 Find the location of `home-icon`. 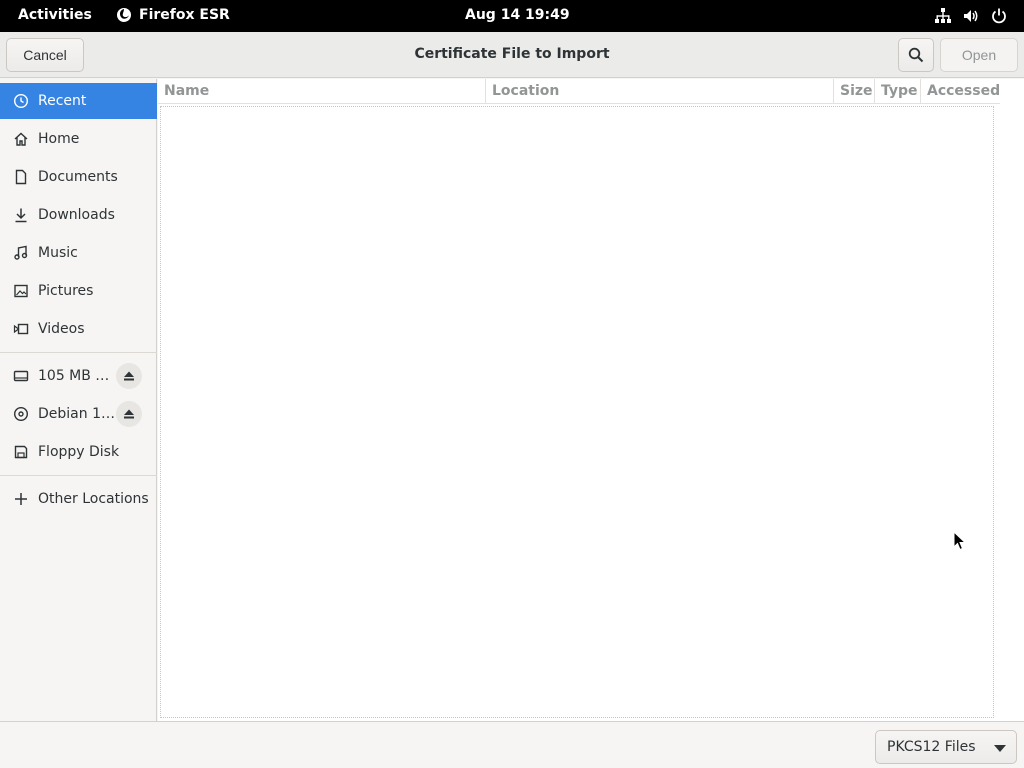

home-icon is located at coordinates (21, 139).